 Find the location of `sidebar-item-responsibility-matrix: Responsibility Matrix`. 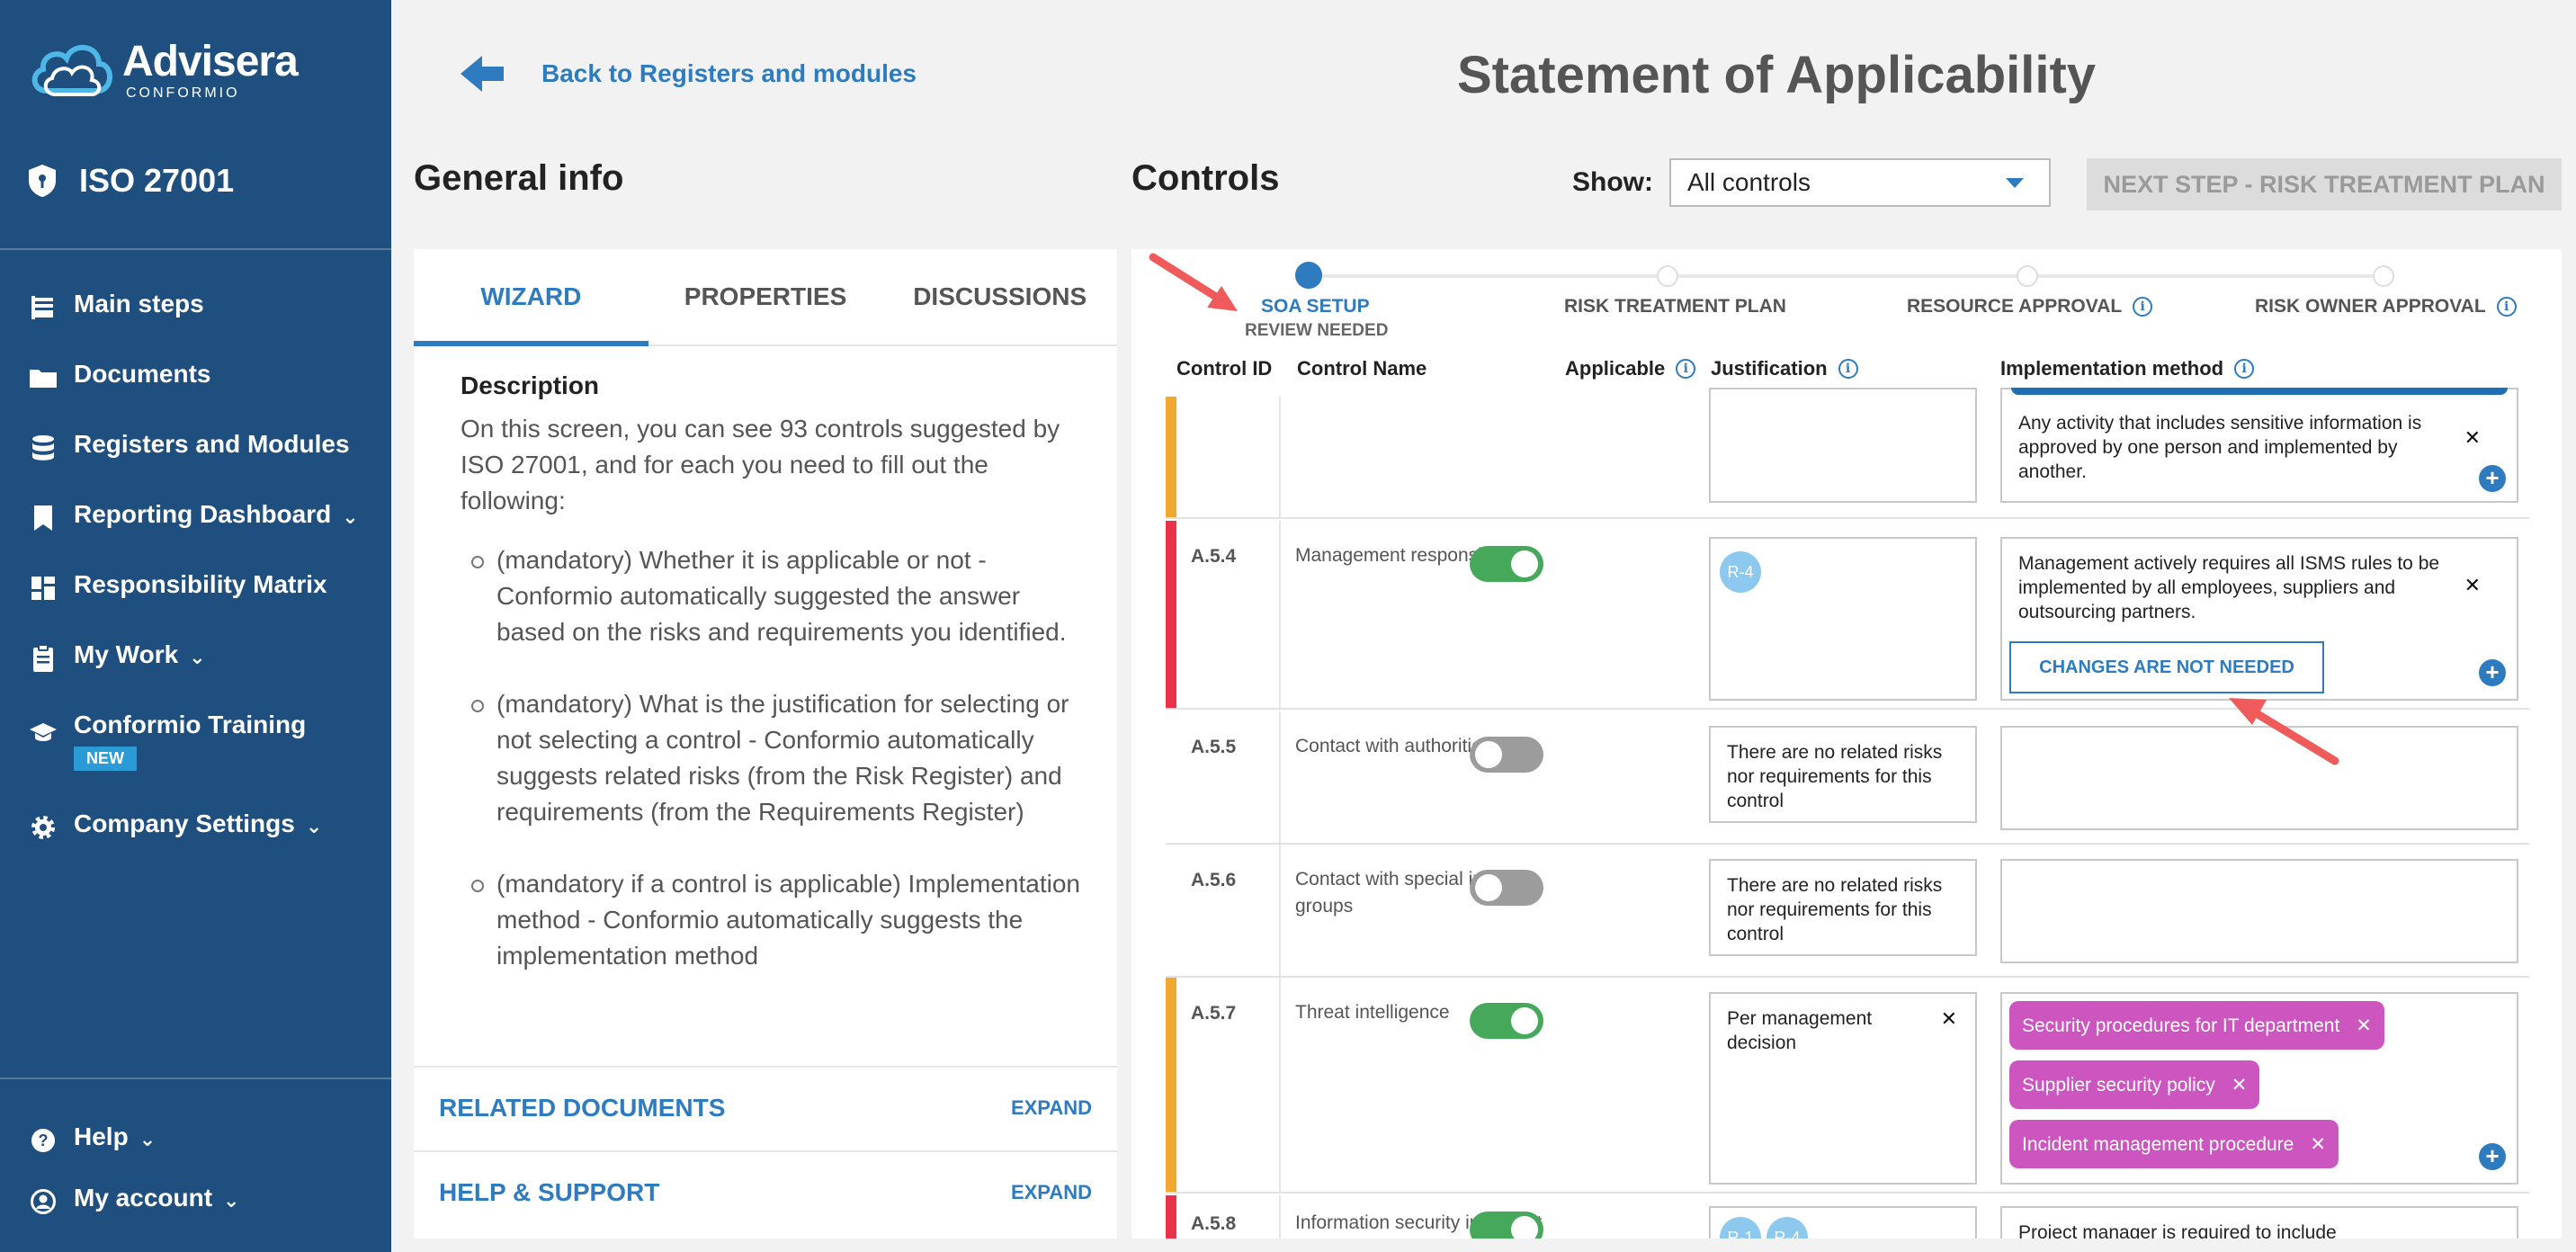

sidebar-item-responsibility-matrix: Responsibility Matrix is located at coordinates (207, 605).